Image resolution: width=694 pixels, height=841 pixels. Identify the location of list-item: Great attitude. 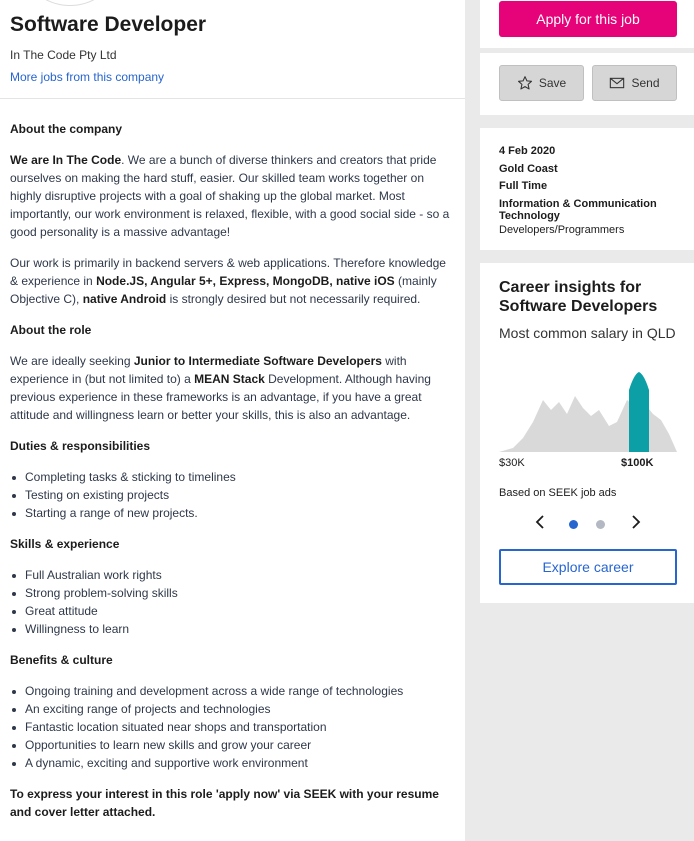
(230, 611).